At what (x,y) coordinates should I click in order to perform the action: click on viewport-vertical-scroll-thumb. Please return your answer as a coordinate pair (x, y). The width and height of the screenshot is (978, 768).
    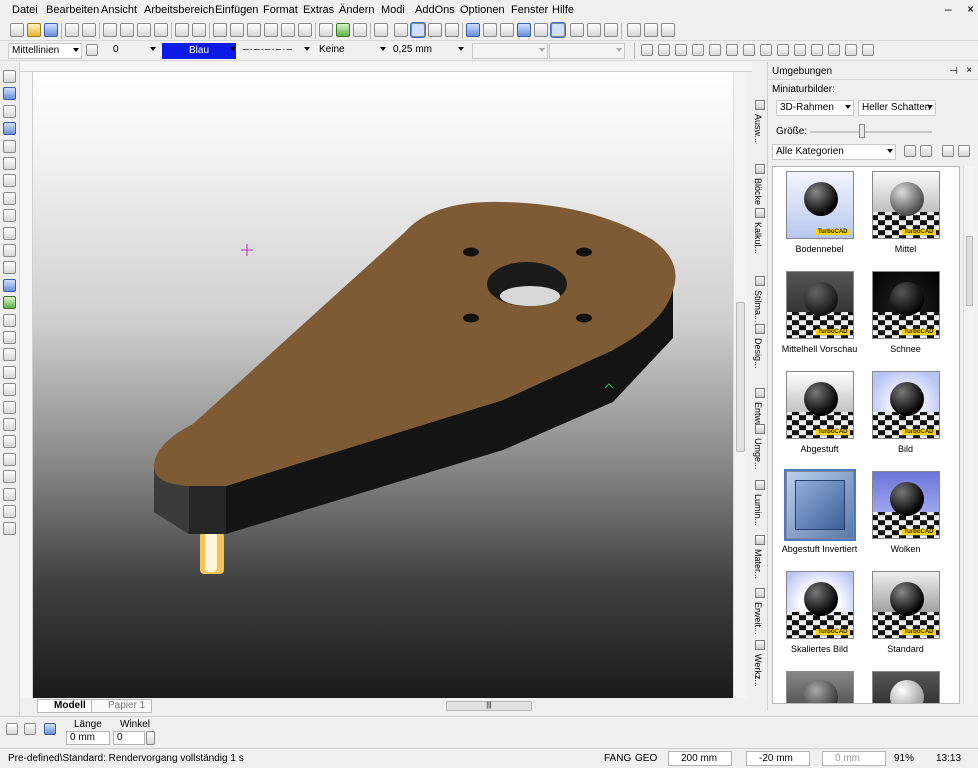
    Looking at the image, I should click on (740, 377).